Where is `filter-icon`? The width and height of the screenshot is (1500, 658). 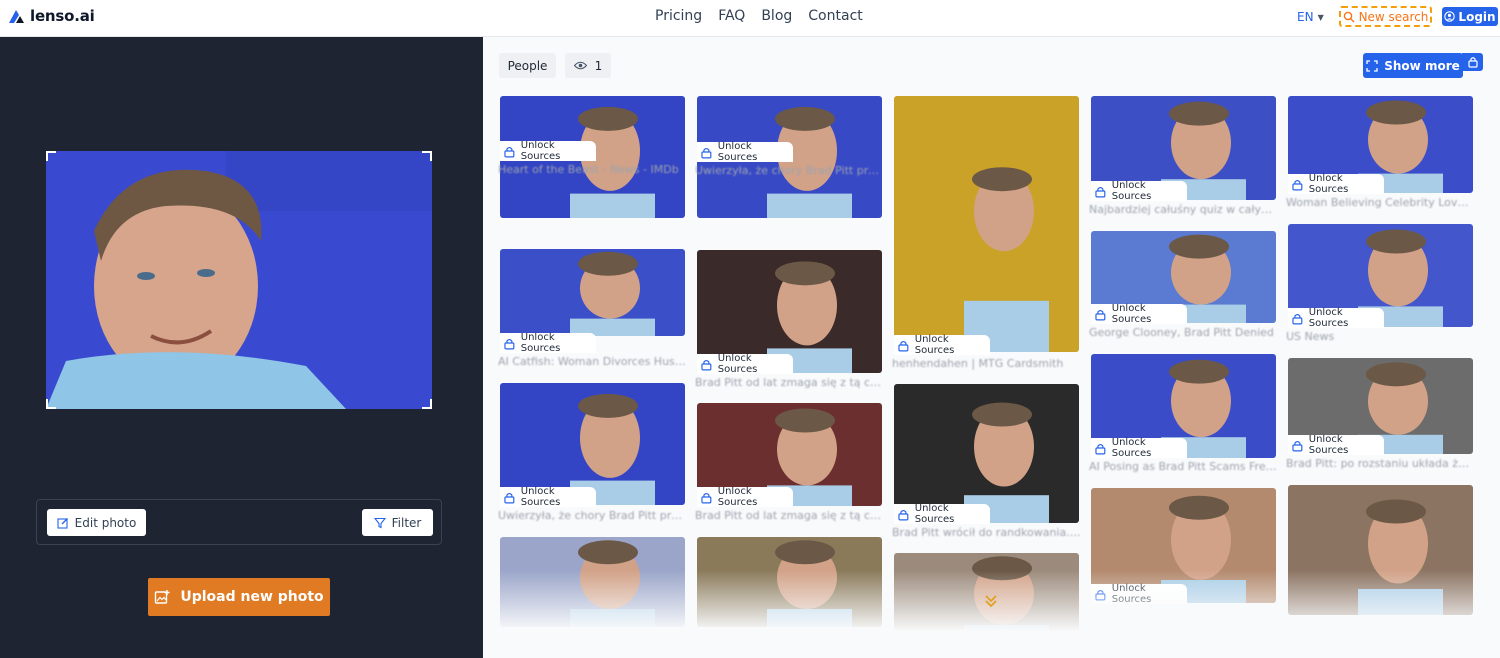 filter-icon is located at coordinates (379, 522).